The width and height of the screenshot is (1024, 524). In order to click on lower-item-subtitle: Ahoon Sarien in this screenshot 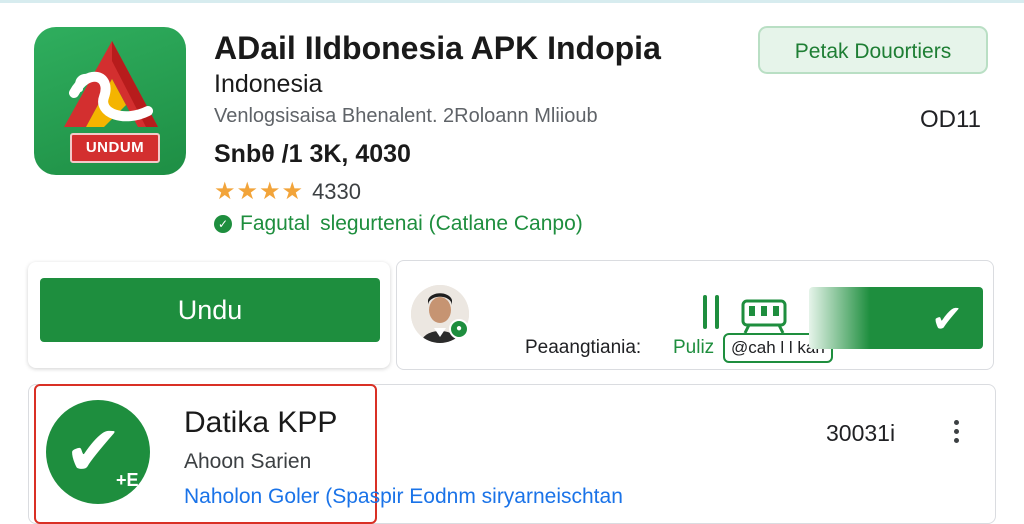, I will do `click(248, 461)`.